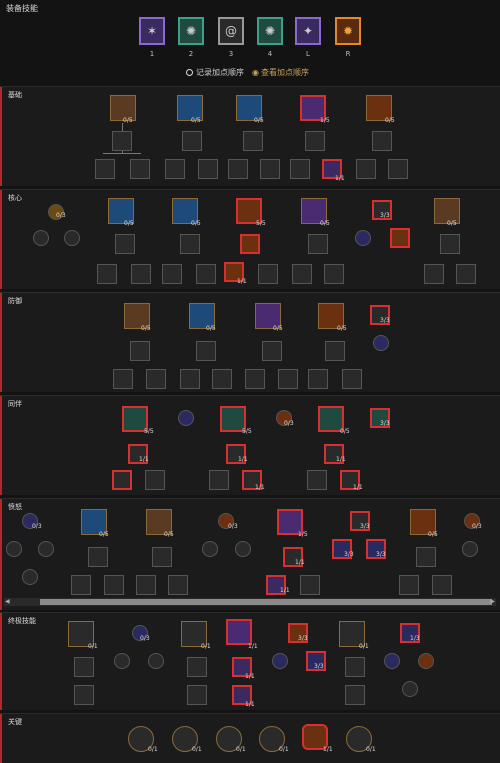 The height and width of the screenshot is (763, 500). What do you see at coordinates (400, 238) in the screenshot?
I see `passive-node-selected` at bounding box center [400, 238].